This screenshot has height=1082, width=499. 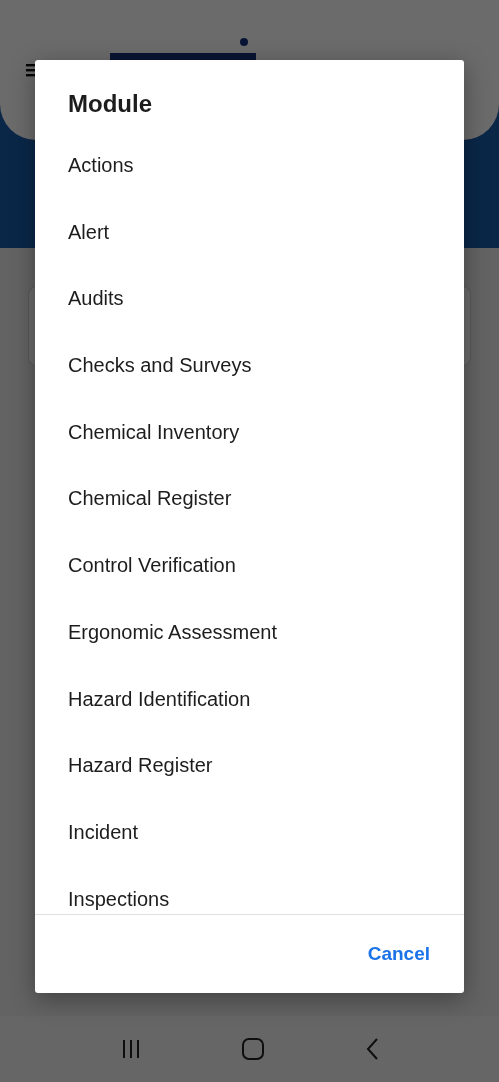 I want to click on module-option: Ergonomic Assessment, so click(x=249, y=638).